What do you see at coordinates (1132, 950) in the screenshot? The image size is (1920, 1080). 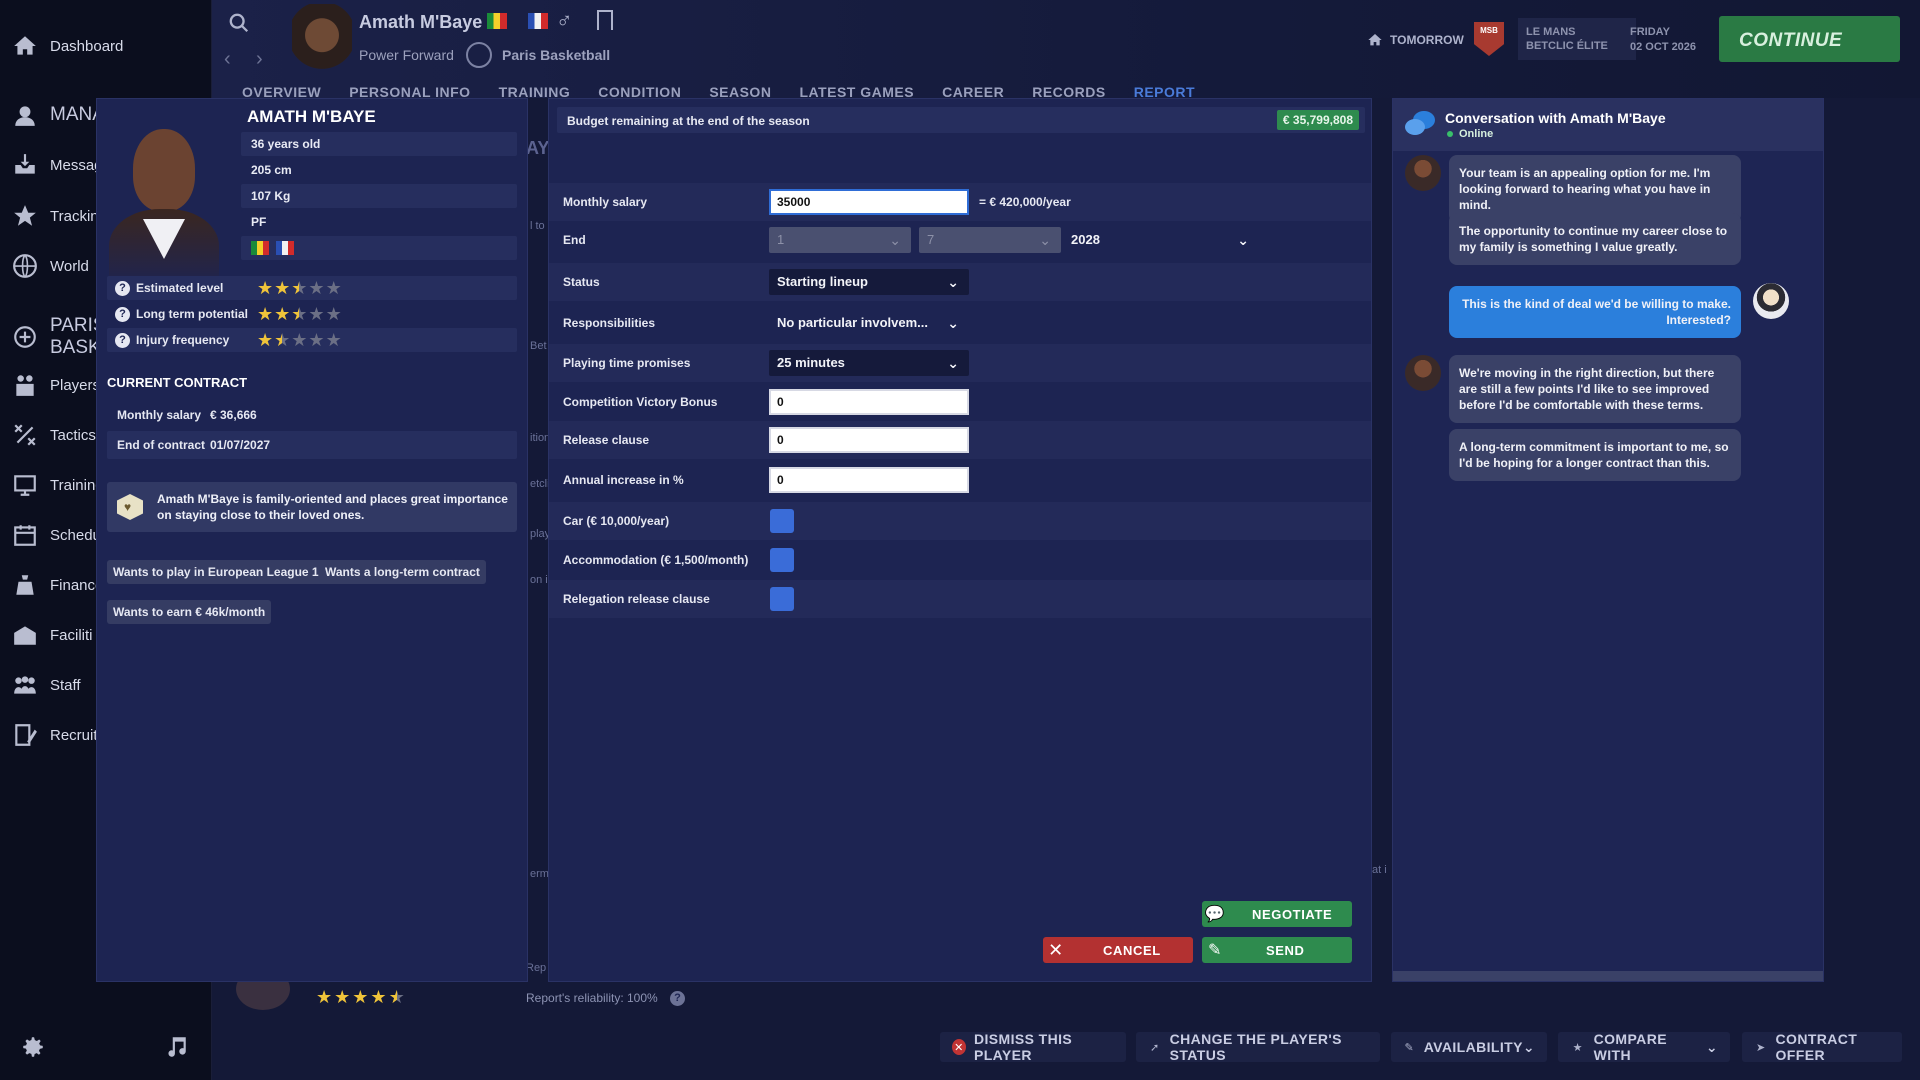 I see `cancel-label: CANCEL` at bounding box center [1132, 950].